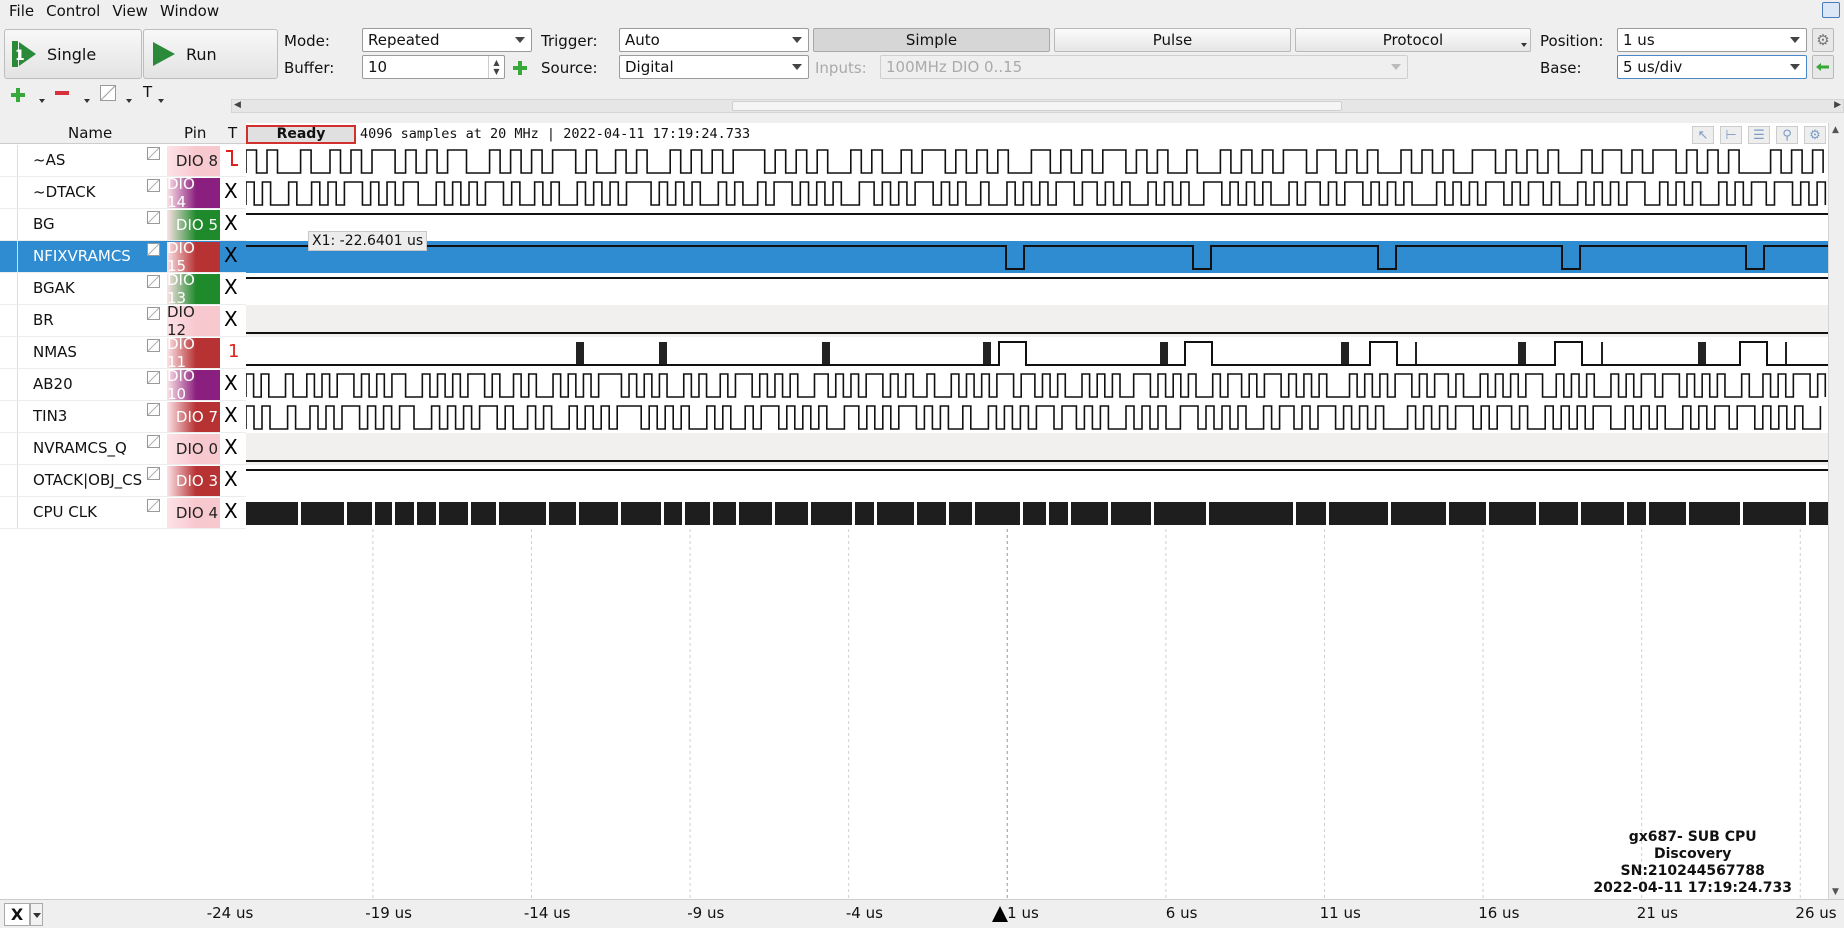  Describe the element at coordinates (714, 40) in the screenshot. I see `trigger-select: Auto` at that location.